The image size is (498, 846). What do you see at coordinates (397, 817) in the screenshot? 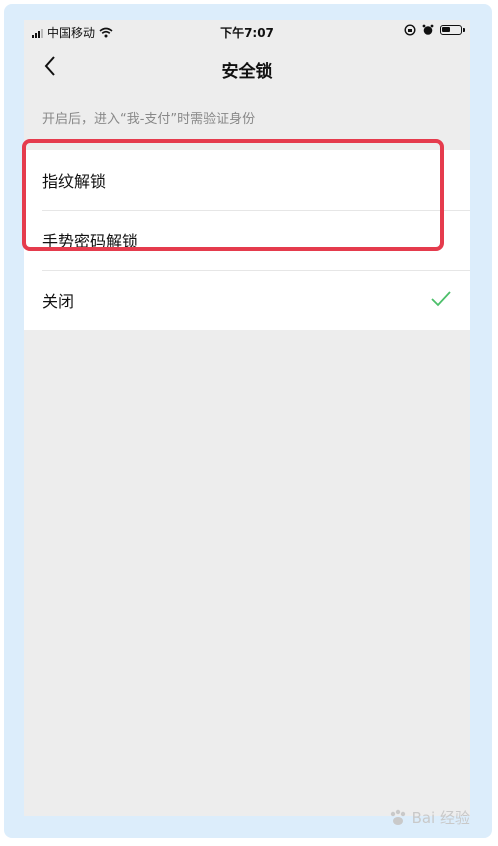
I see `baidu-paw-icon` at bounding box center [397, 817].